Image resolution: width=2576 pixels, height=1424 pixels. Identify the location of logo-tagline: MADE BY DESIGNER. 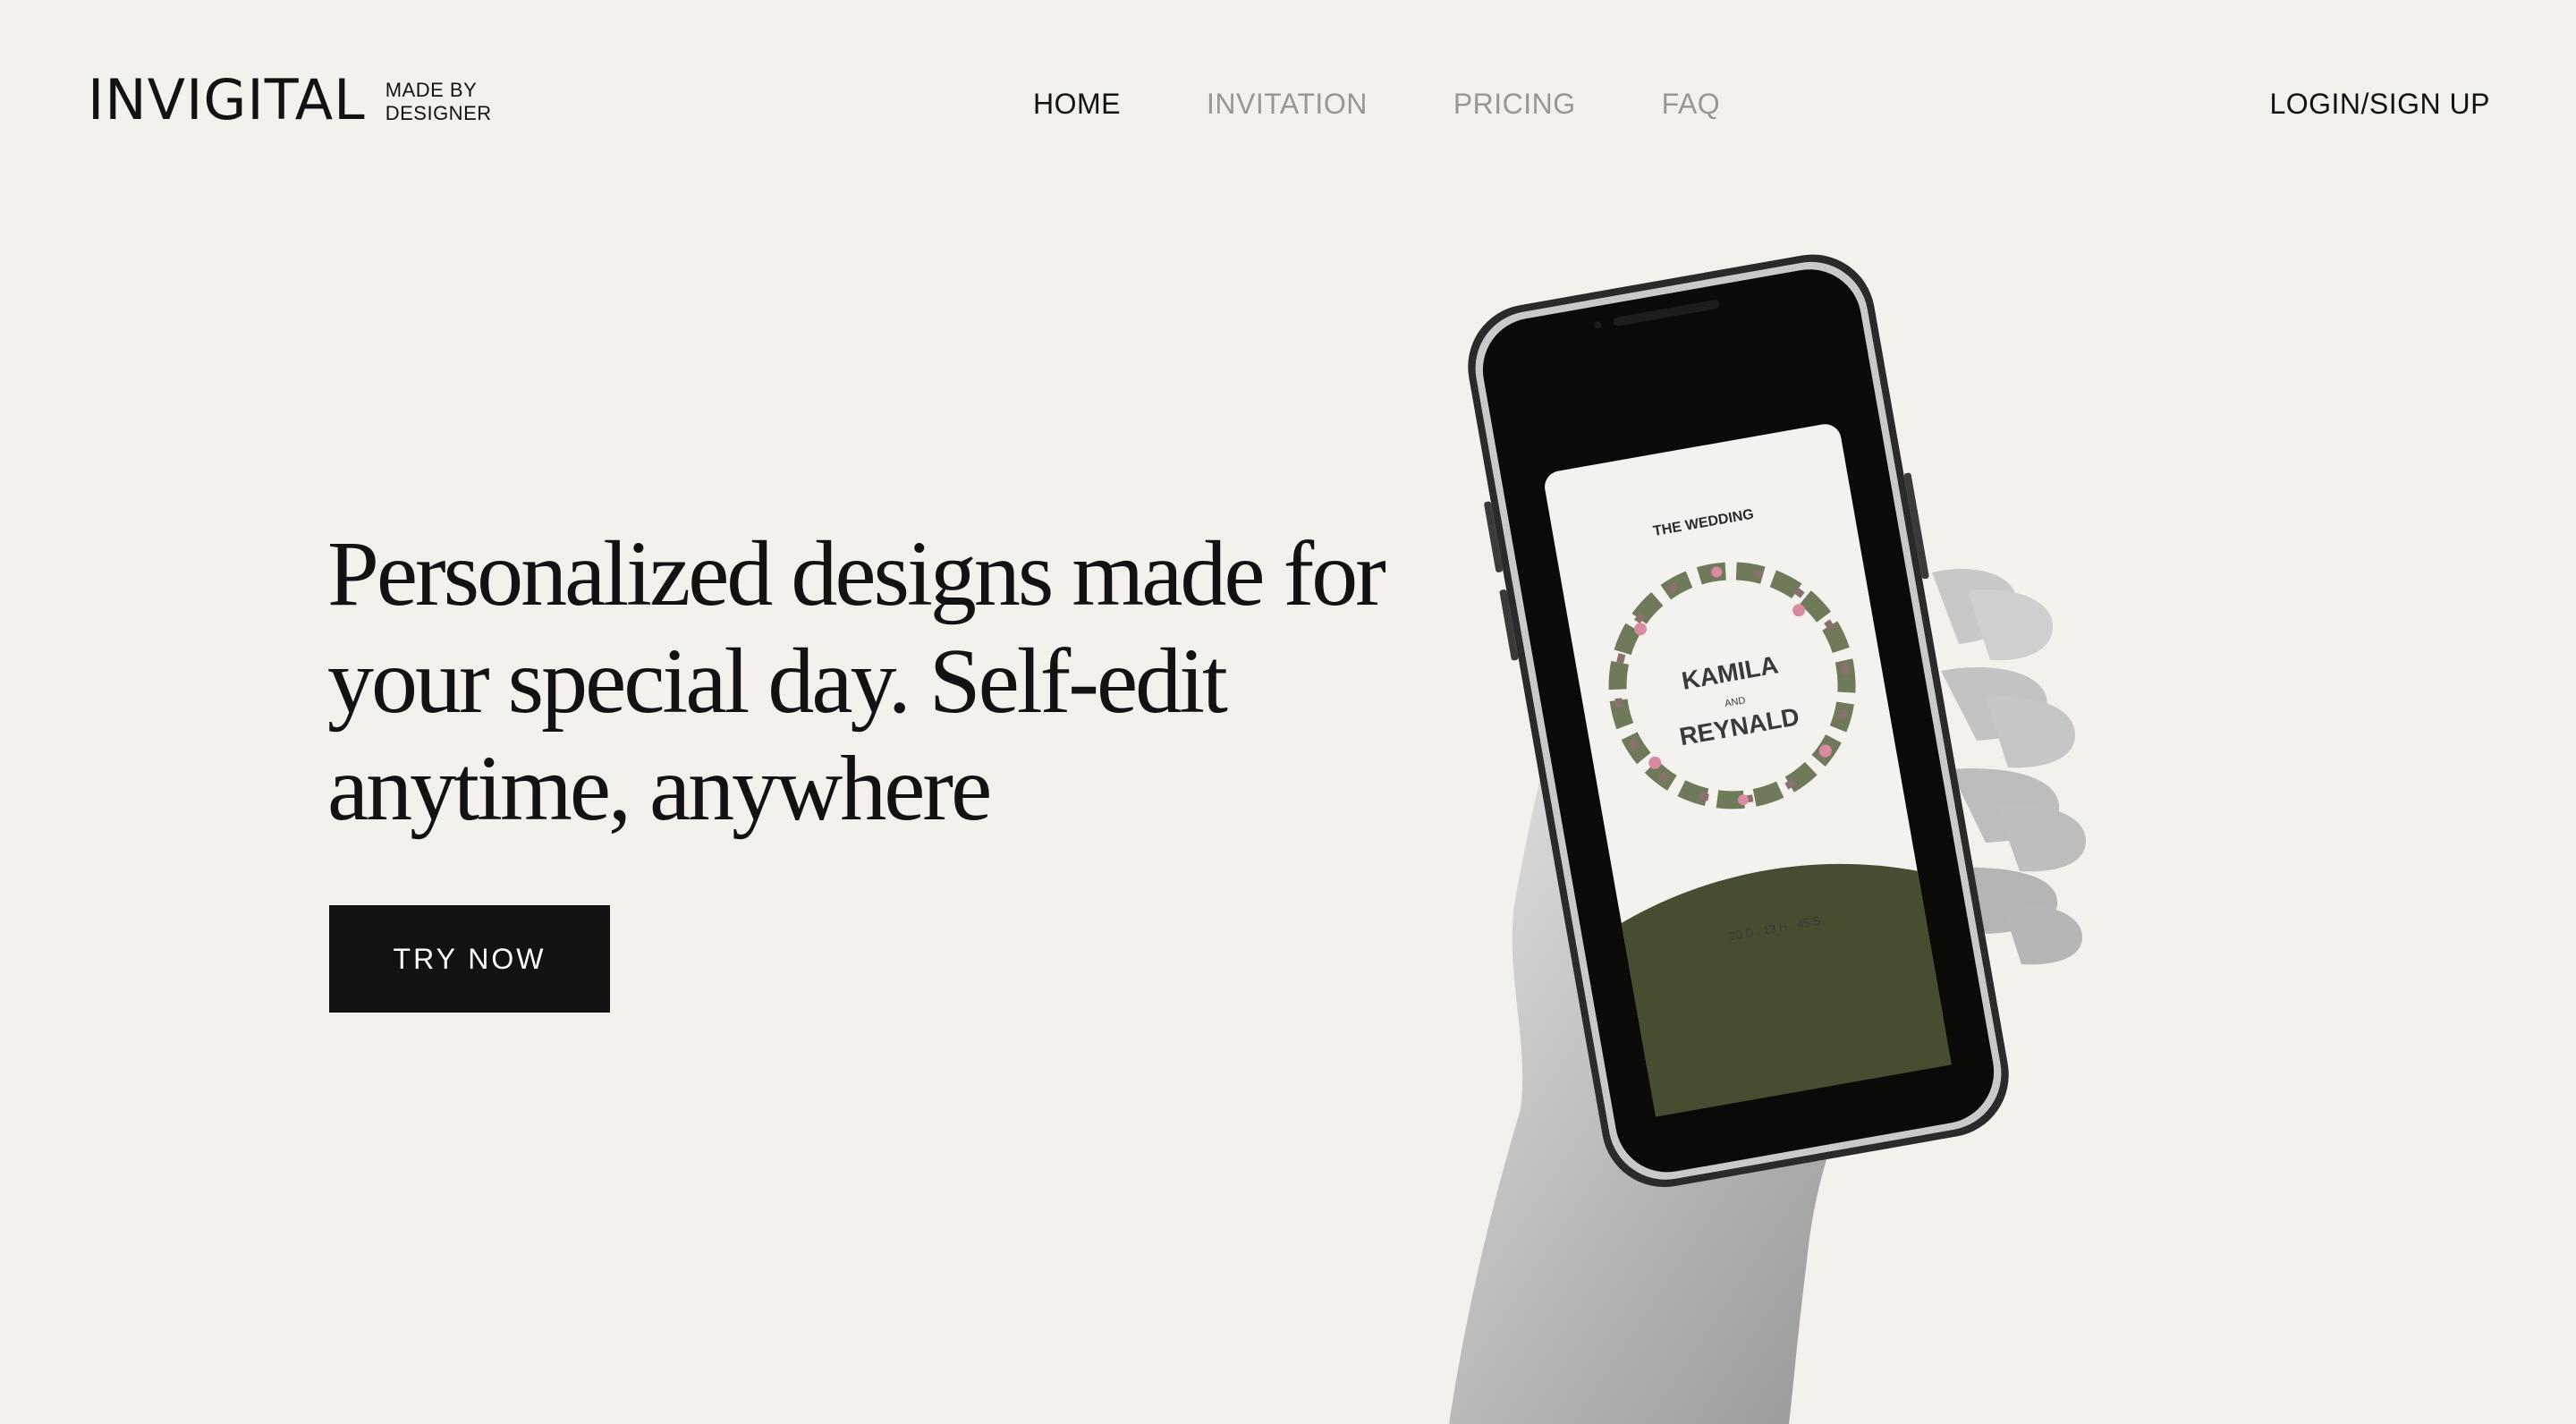
(439, 100).